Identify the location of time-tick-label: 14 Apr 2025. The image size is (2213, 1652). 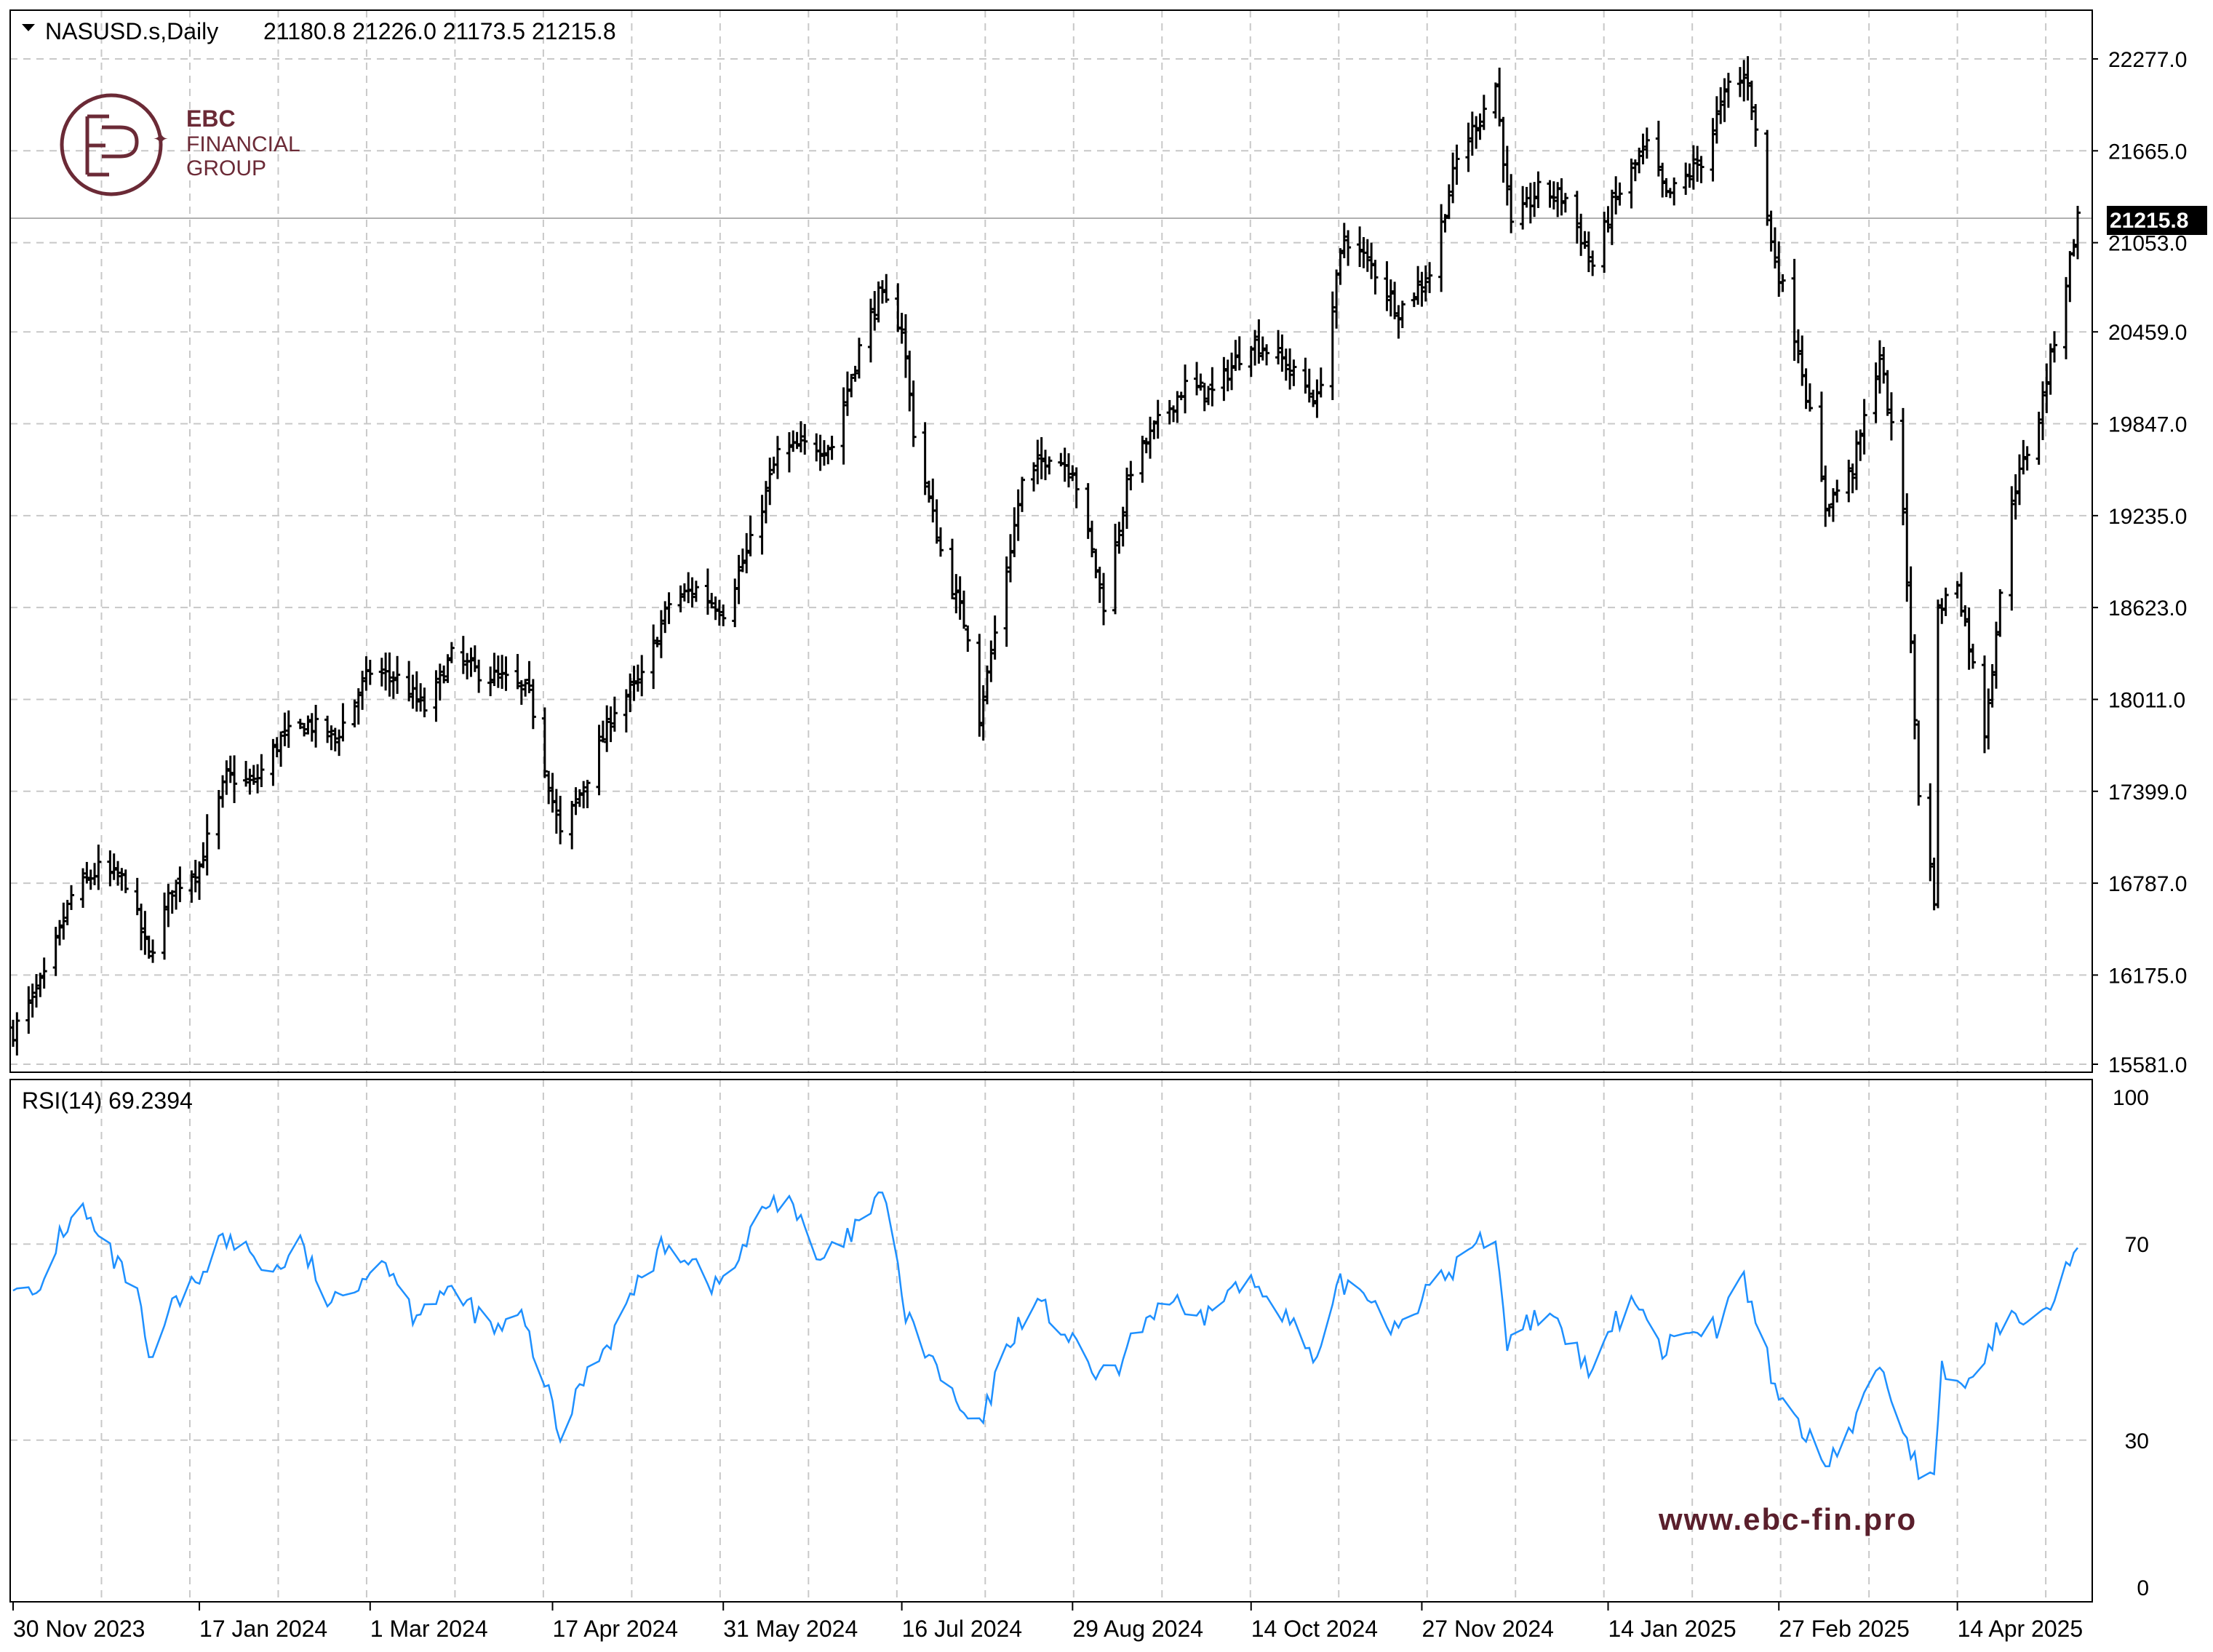
(2021, 1629).